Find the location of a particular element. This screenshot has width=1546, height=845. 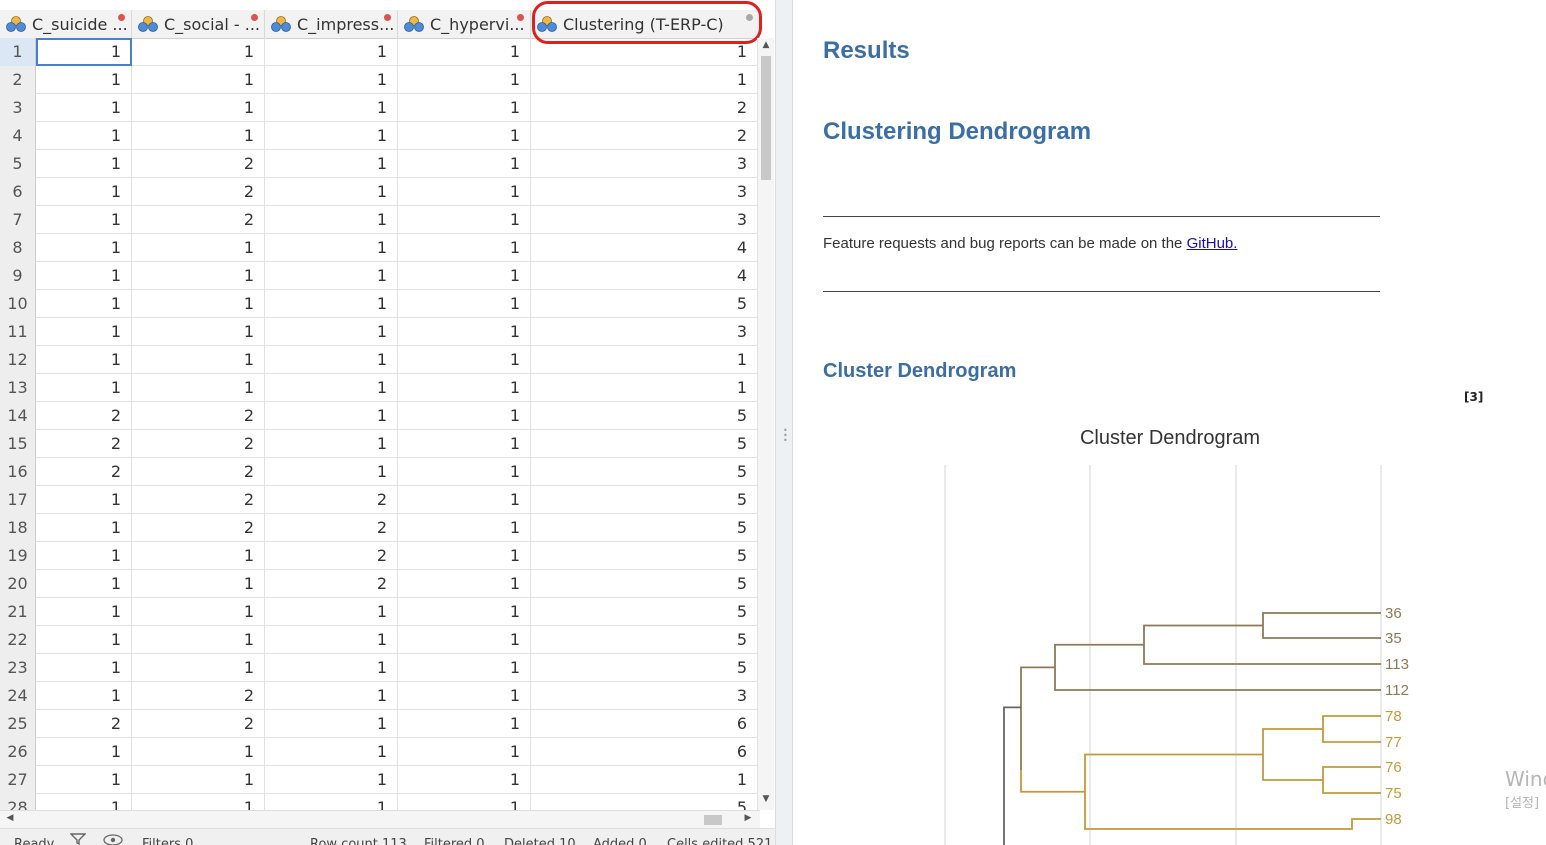

row-number: 17 is located at coordinates (18, 500).